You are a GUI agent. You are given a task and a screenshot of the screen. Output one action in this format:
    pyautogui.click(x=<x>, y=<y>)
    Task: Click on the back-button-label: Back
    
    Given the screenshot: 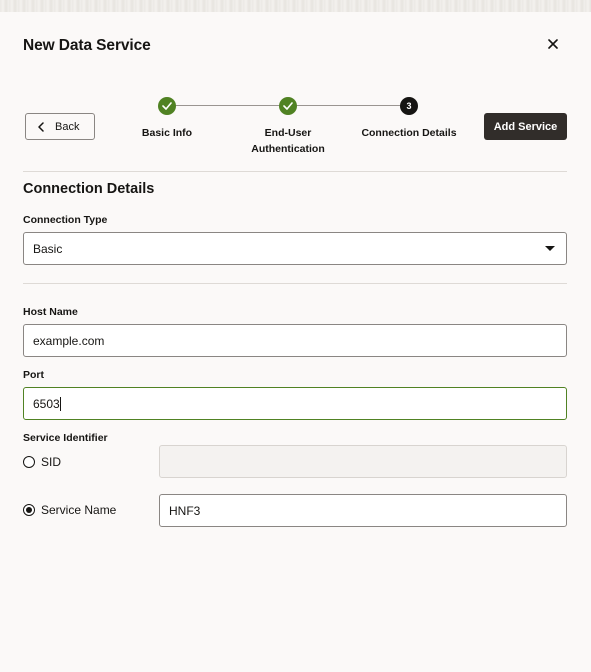 What is the action you would take?
    pyautogui.click(x=67, y=126)
    